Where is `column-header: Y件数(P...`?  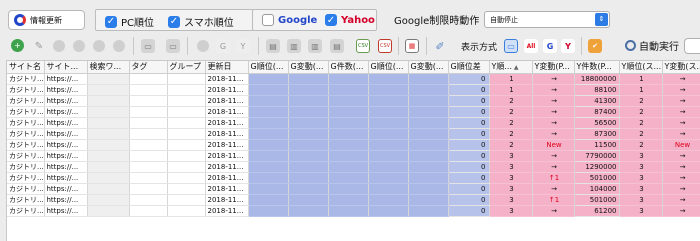
column-header: Y件数(P... is located at coordinates (597, 67).